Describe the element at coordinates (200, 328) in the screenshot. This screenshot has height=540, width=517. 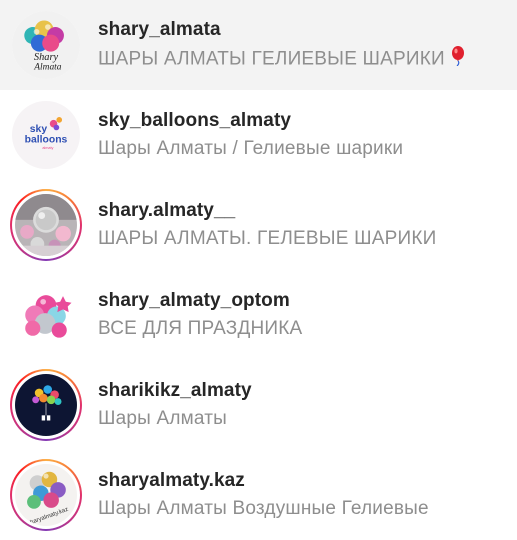
I see `full-name: ВСЕ ДЛЯ ПРАЗДНИКА` at that location.